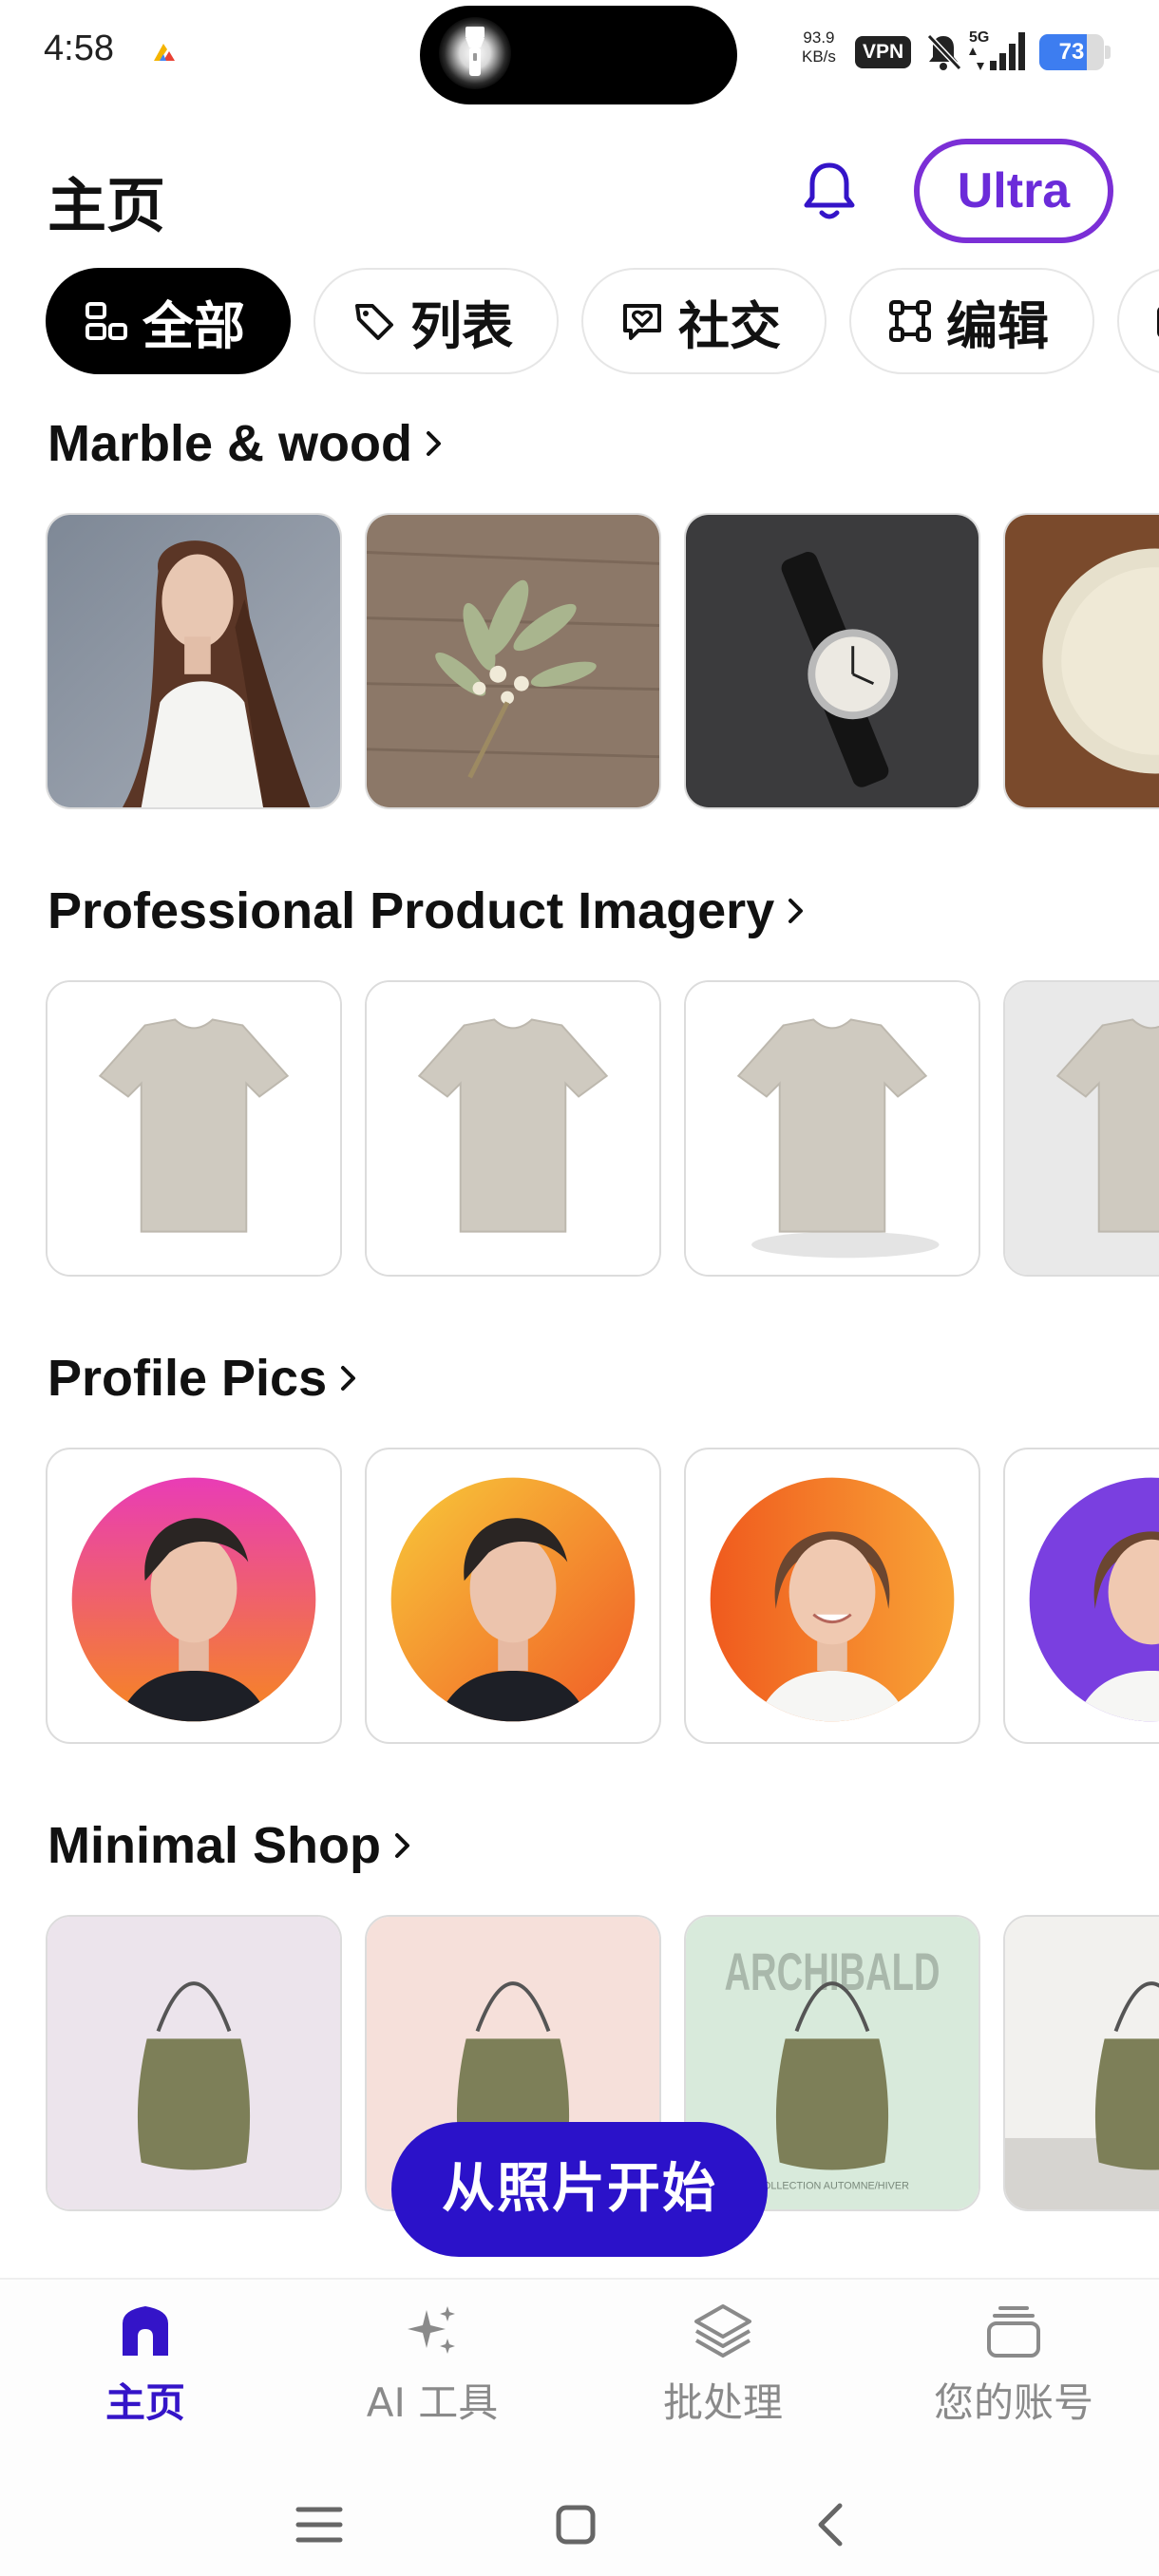 Image resolution: width=1159 pixels, height=2576 pixels. I want to click on section-title-label: Marble & wood, so click(230, 443).